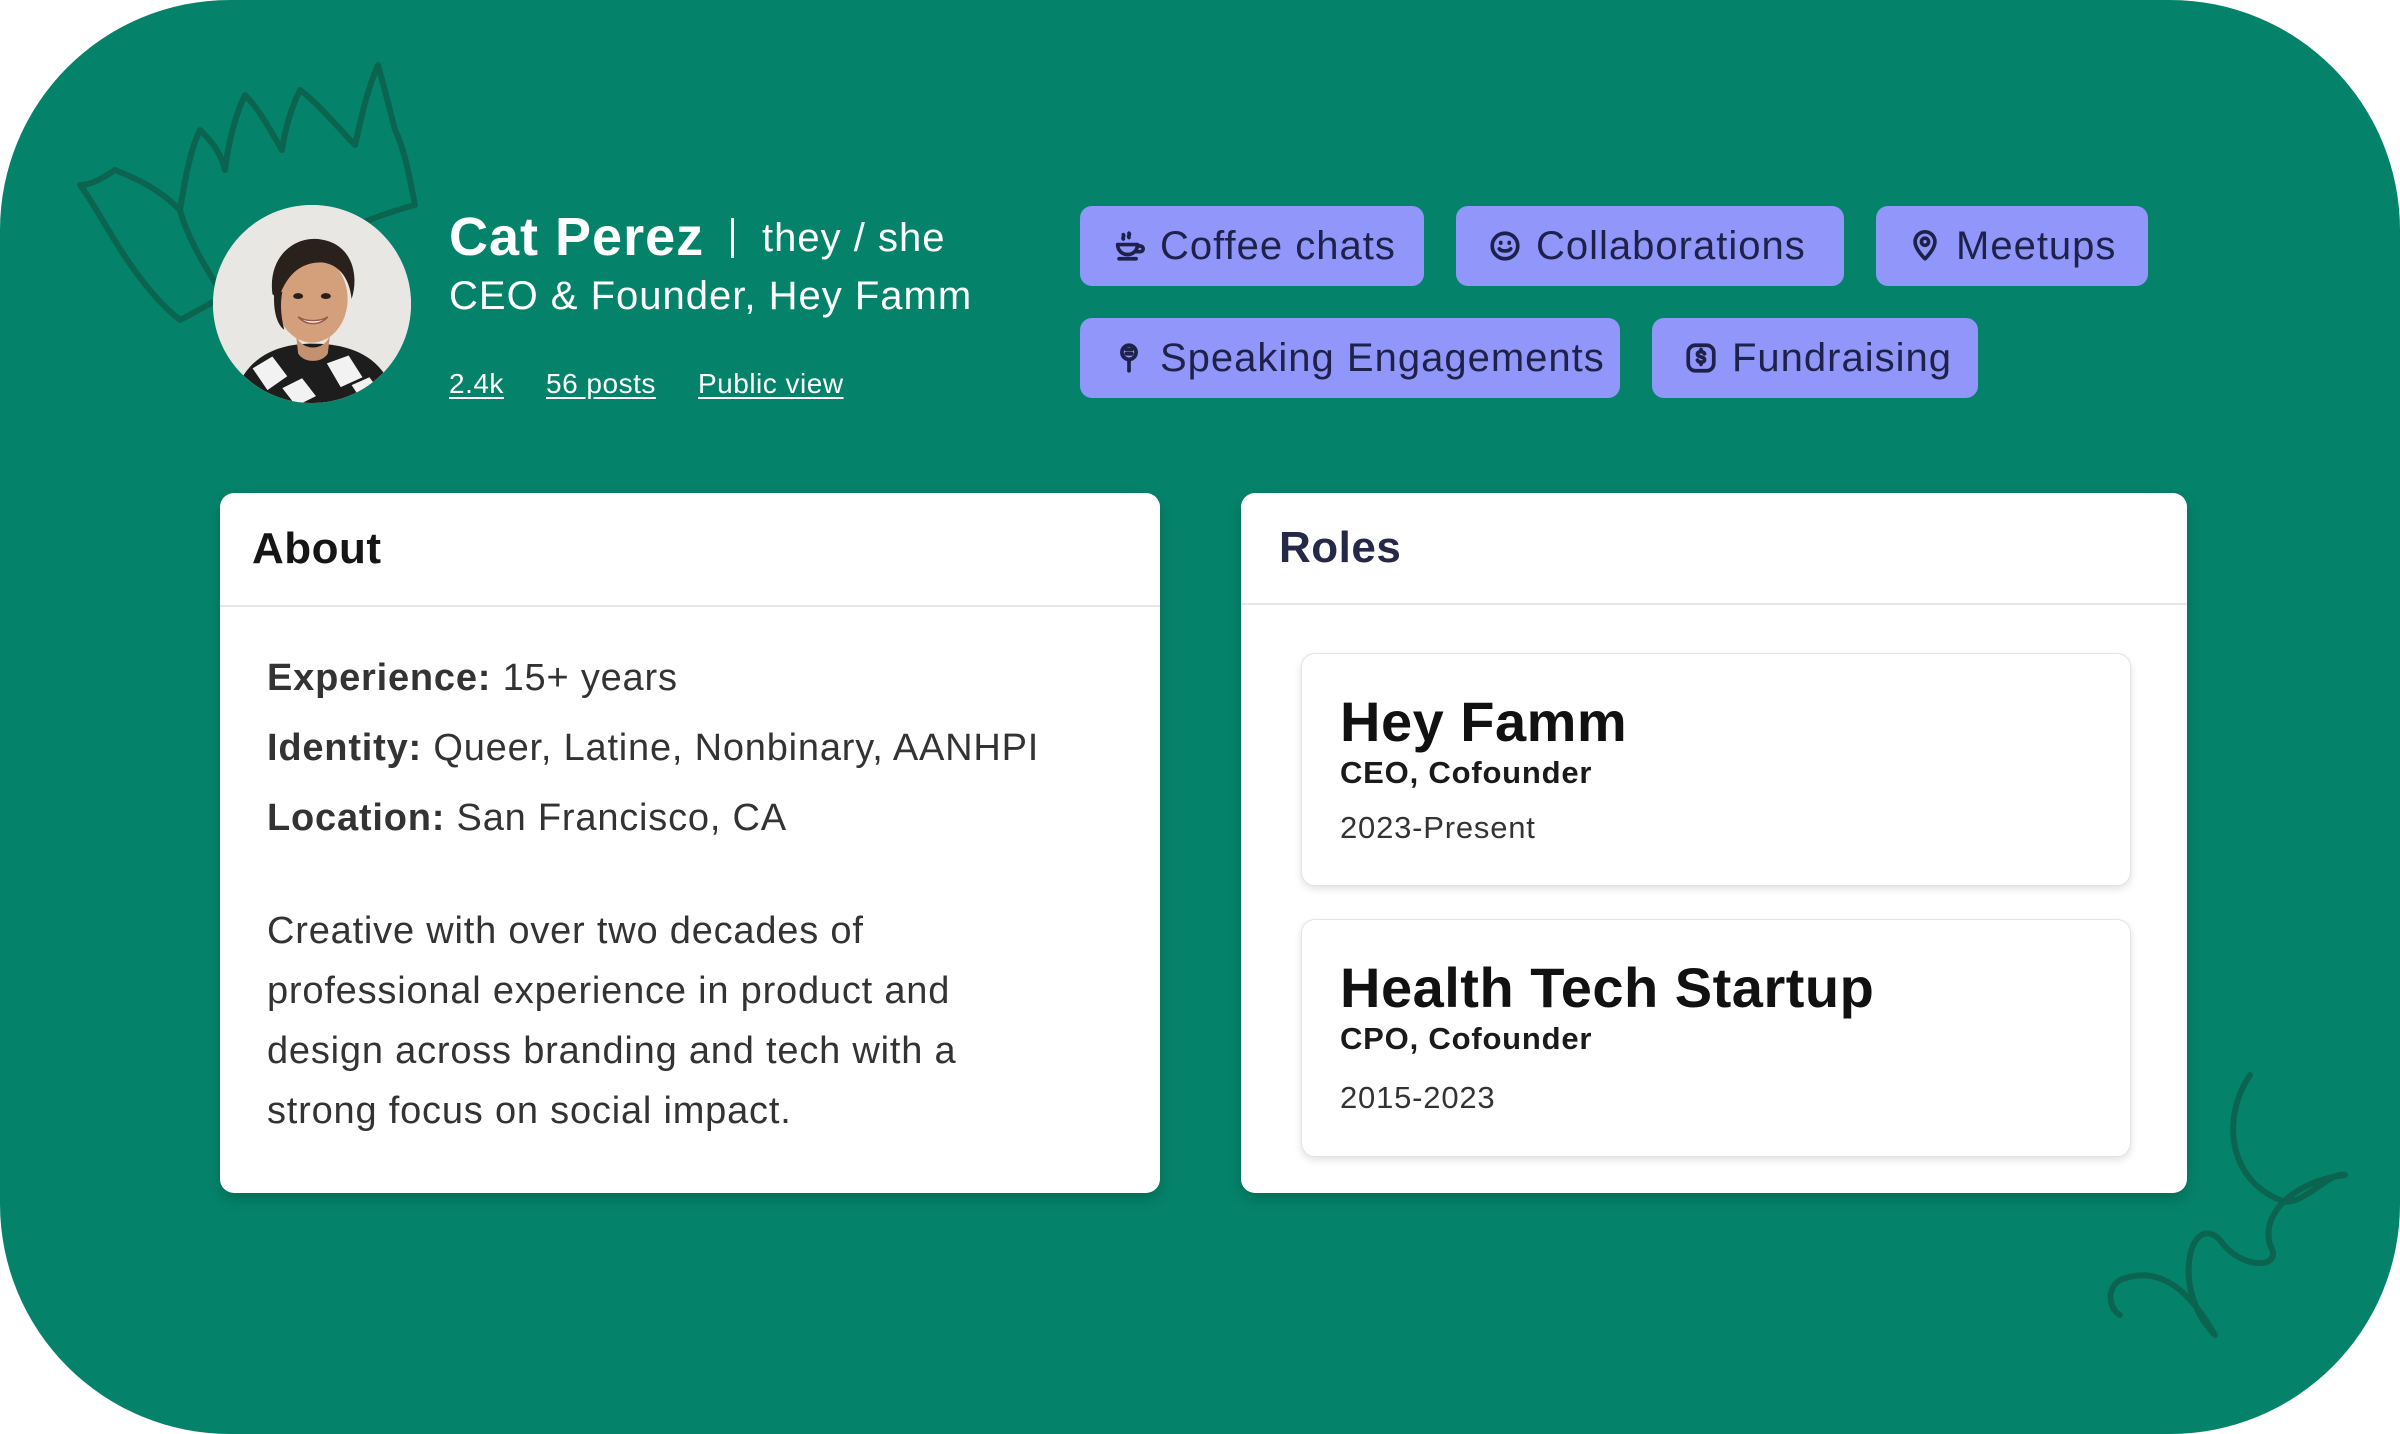  I want to click on map-pin-icon, so click(1925, 246).